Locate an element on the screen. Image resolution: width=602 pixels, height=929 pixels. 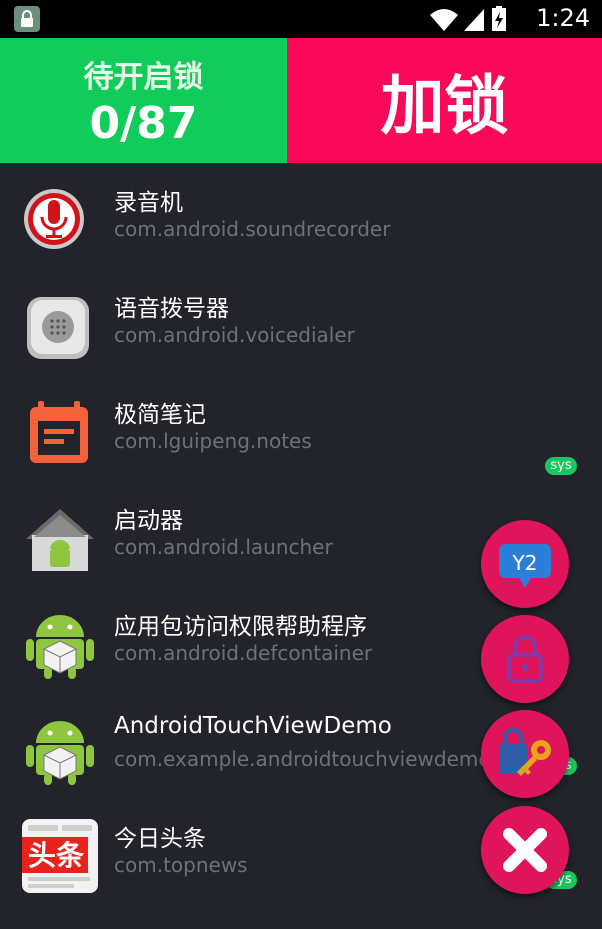
list-item: 语音拨号器 com.android.voicedialer is located at coordinates (301, 322).